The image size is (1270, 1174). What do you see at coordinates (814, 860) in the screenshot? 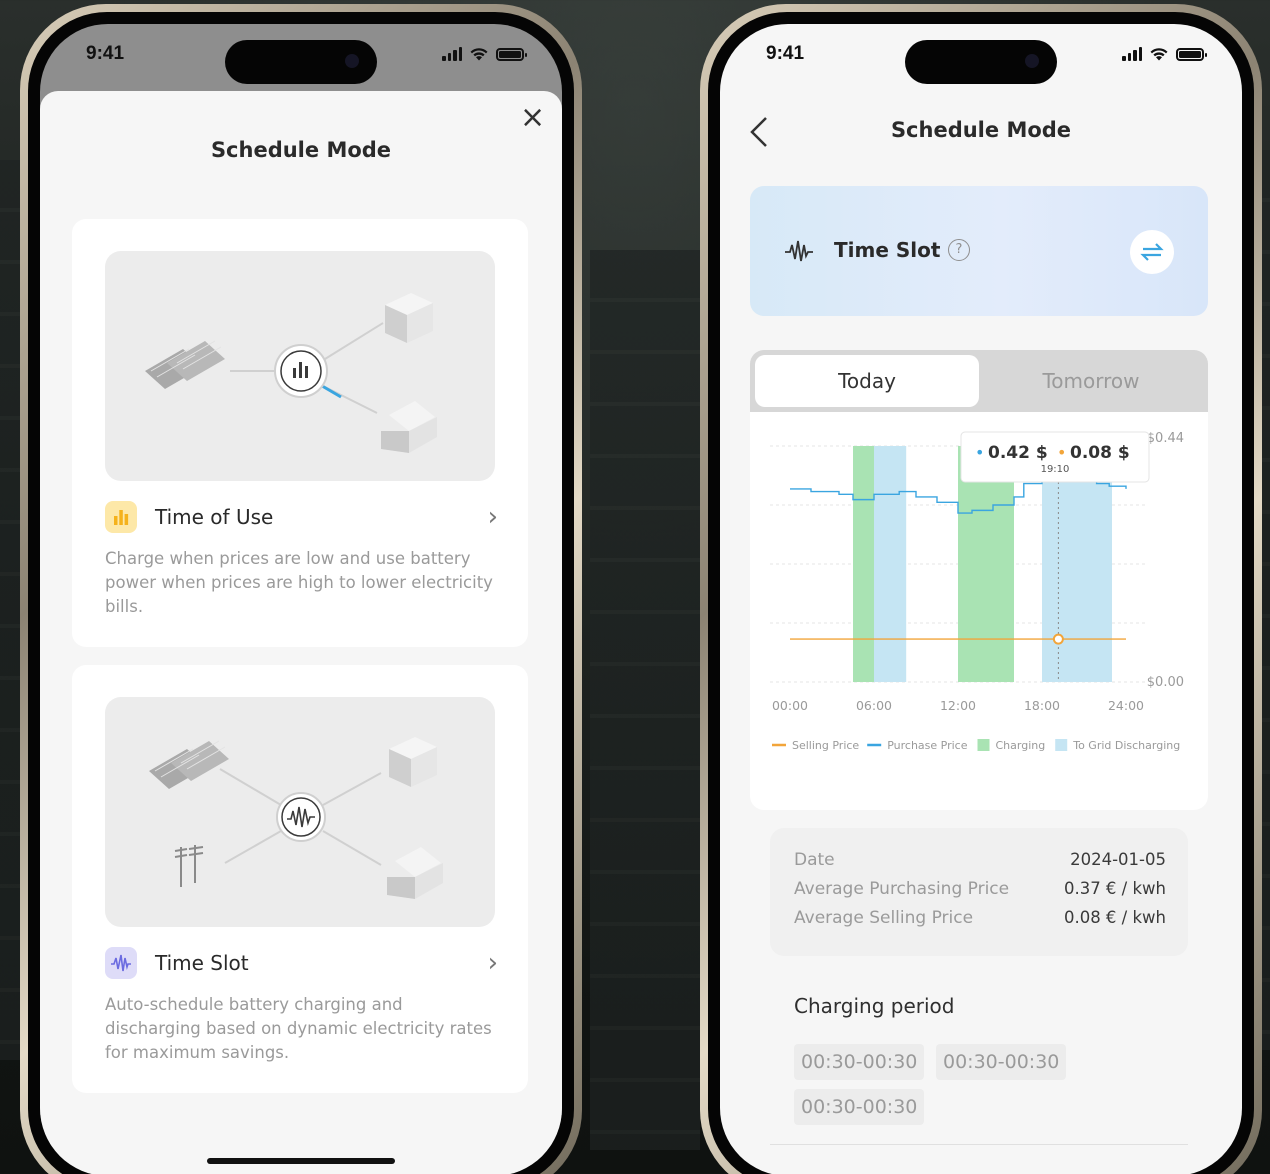
I see `summary-label: Date` at bounding box center [814, 860].